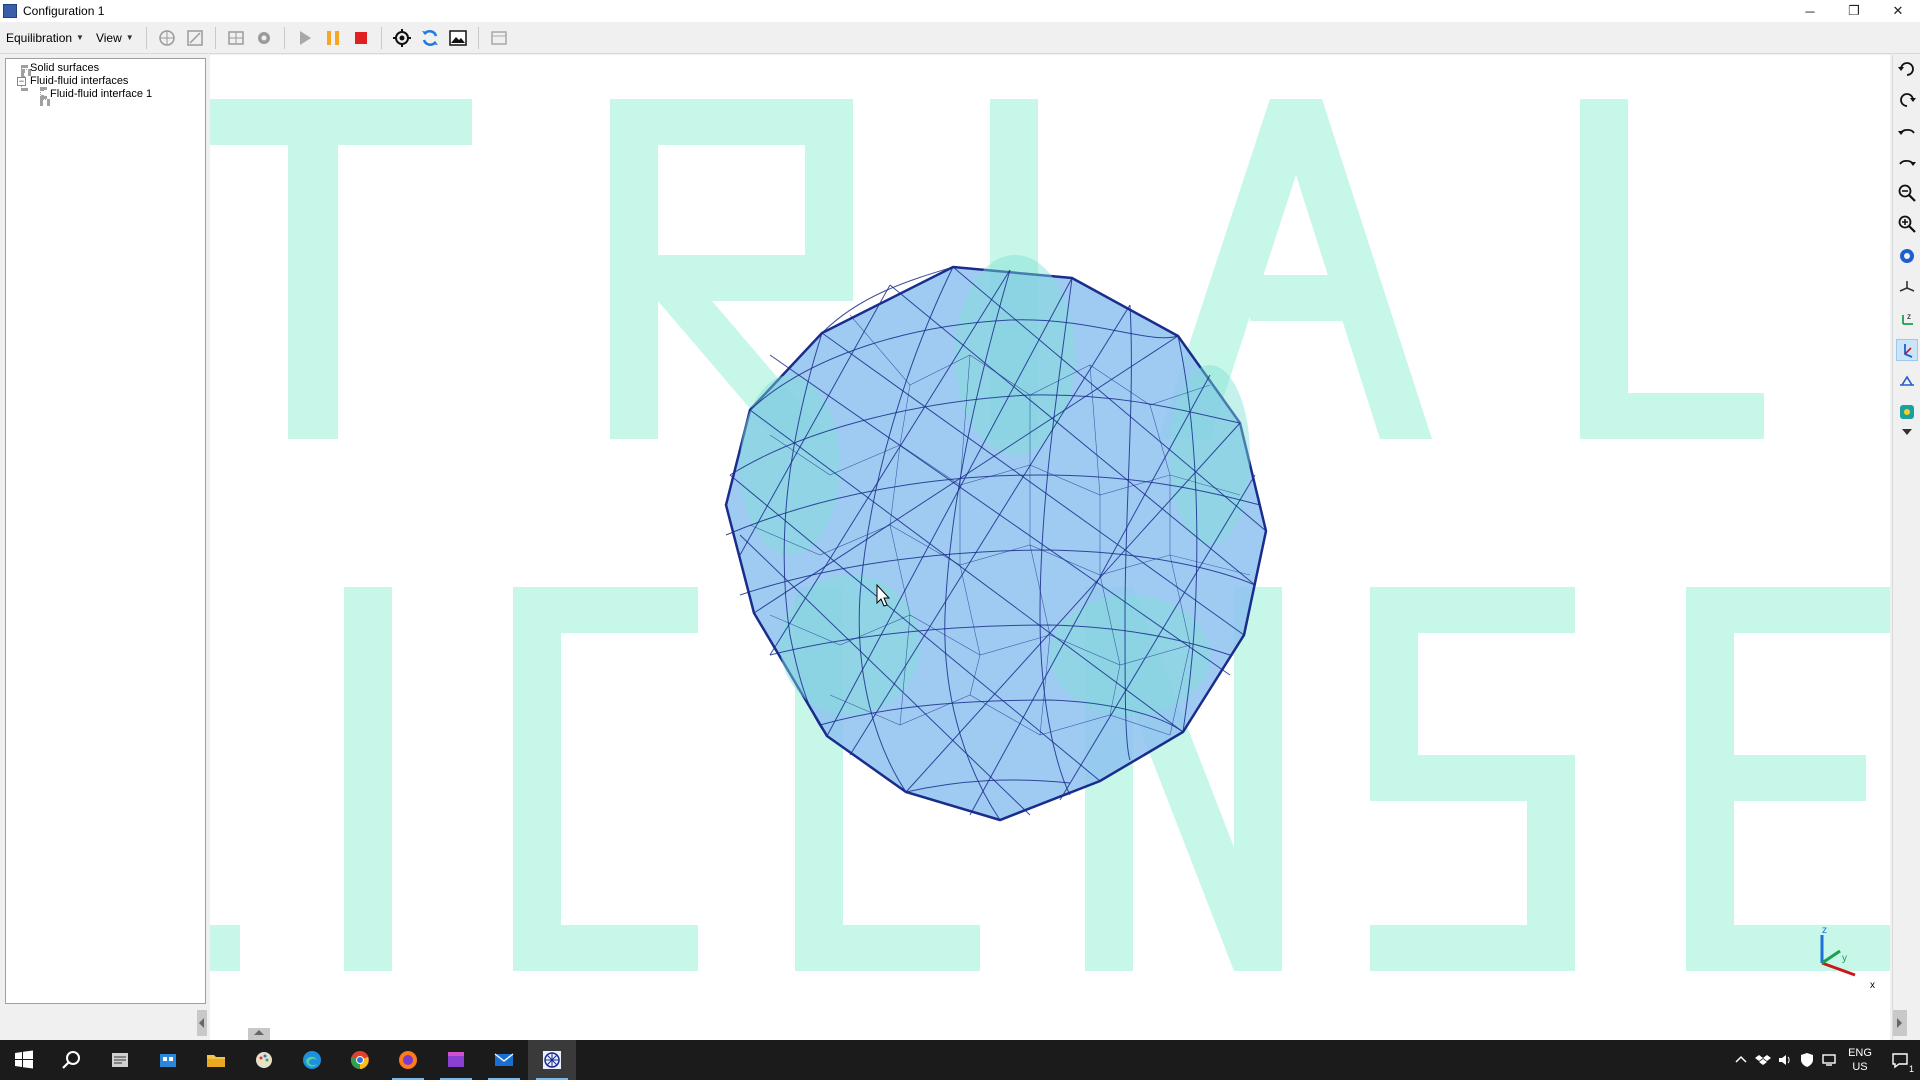 This screenshot has width=1920, height=1080. Describe the element at coordinates (1872, 985) in the screenshot. I see `axis-x-label: x` at that location.